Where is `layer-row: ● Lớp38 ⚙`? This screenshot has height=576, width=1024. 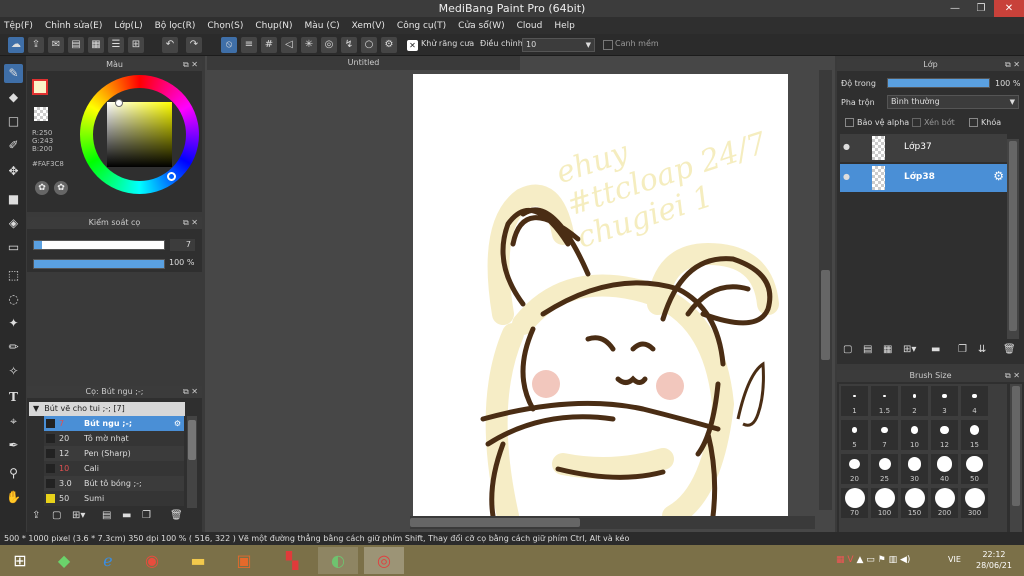
layer-row: ● Lớp38 ⚙ is located at coordinates (923, 178).